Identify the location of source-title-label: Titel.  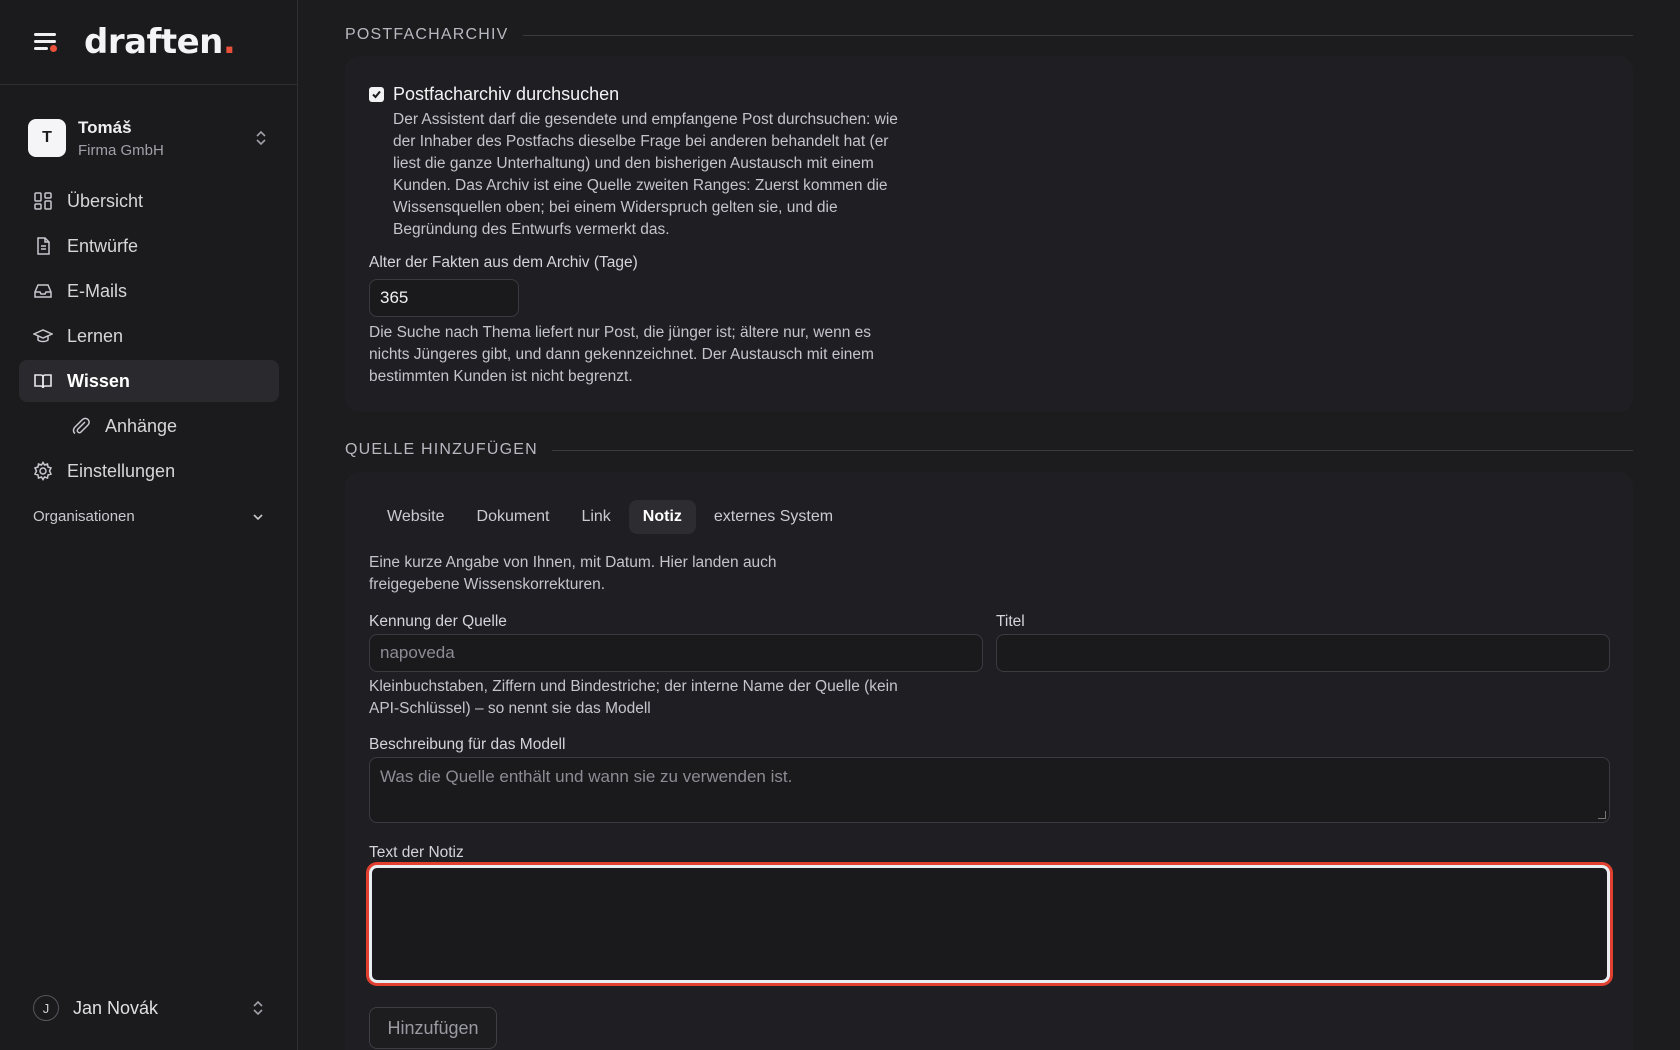
(1010, 621).